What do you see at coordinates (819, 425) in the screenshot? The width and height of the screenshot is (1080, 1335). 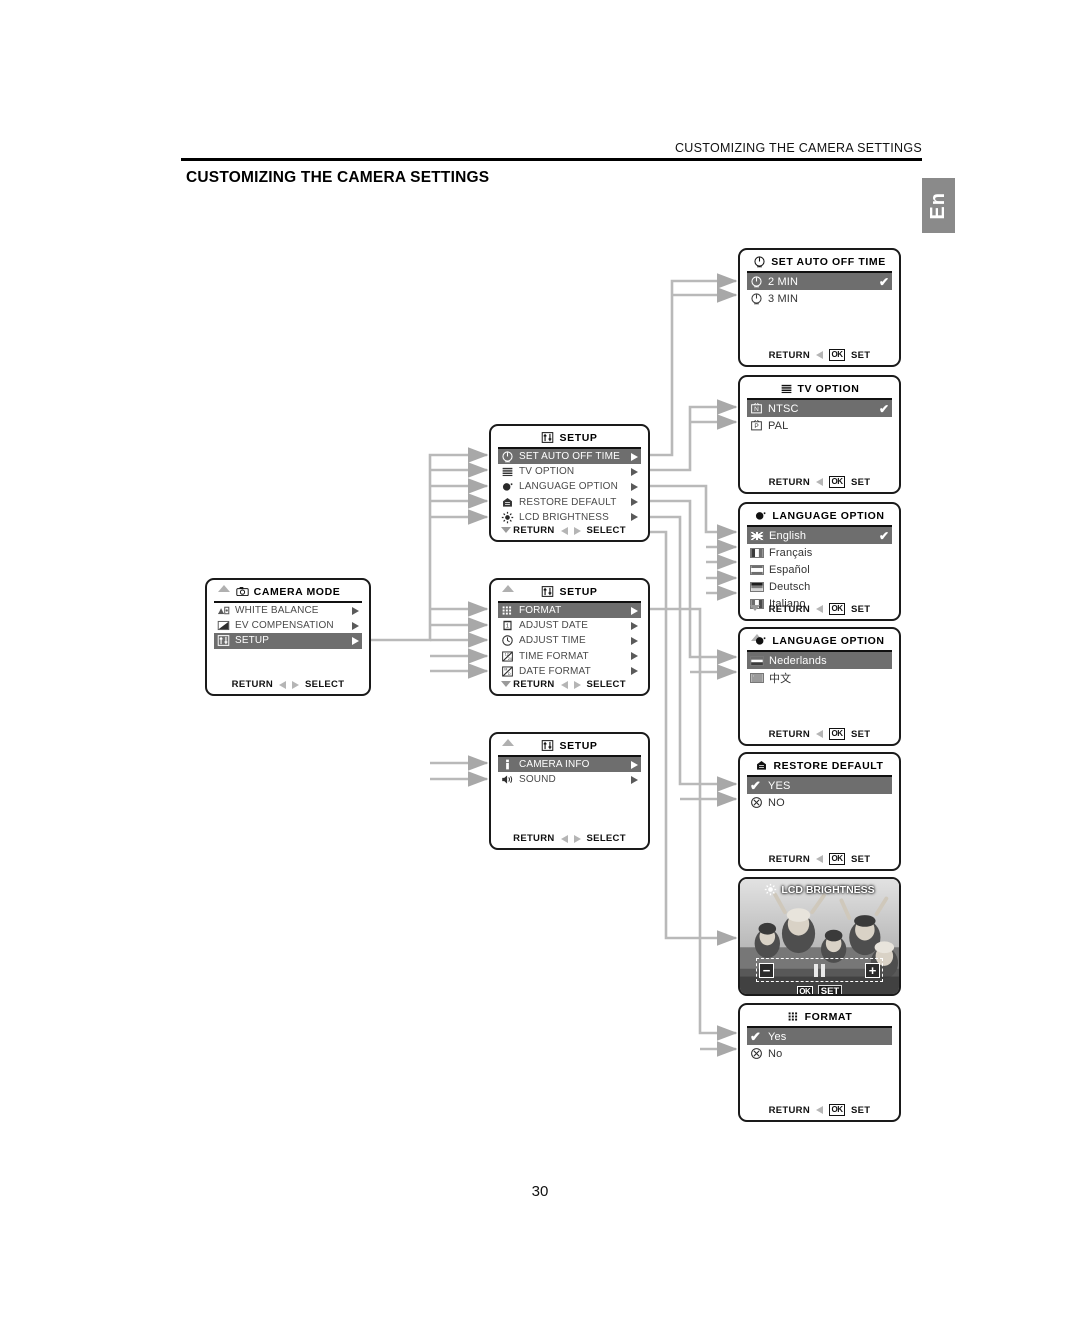 I see `option-pal: P PAL` at bounding box center [819, 425].